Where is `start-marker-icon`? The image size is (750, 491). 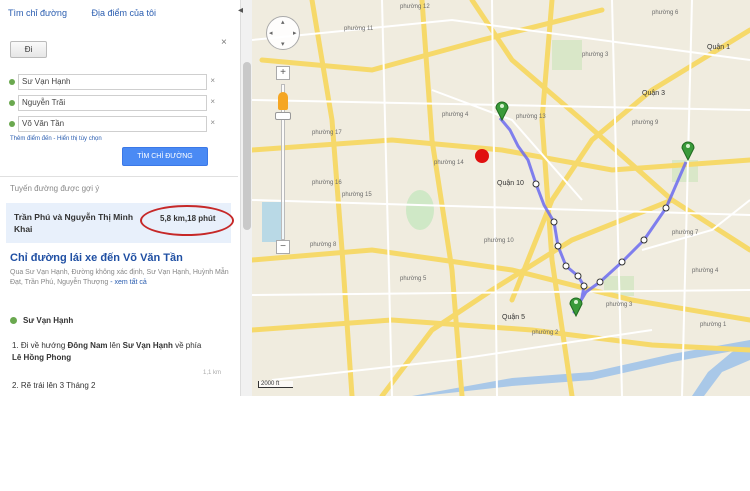 start-marker-icon is located at coordinates (13, 320).